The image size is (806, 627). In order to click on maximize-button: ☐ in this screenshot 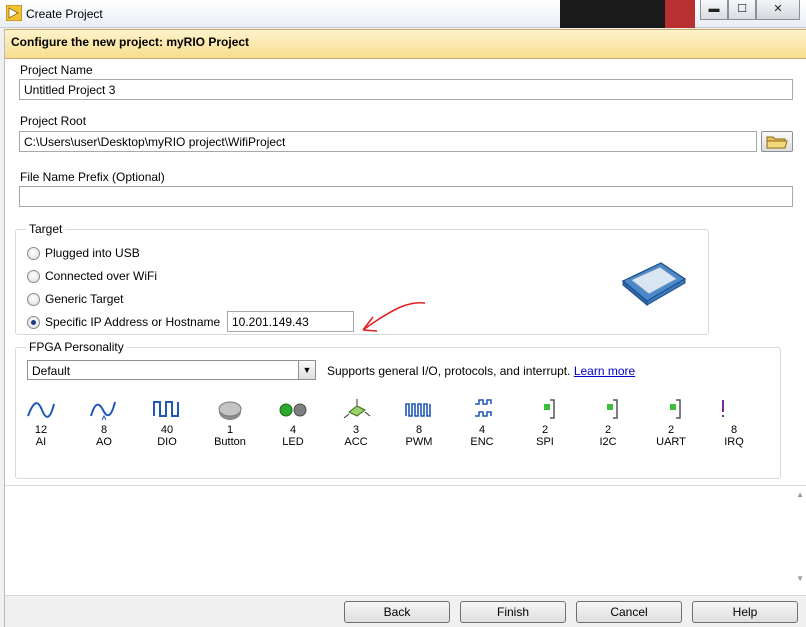, I will do `click(742, 10)`.